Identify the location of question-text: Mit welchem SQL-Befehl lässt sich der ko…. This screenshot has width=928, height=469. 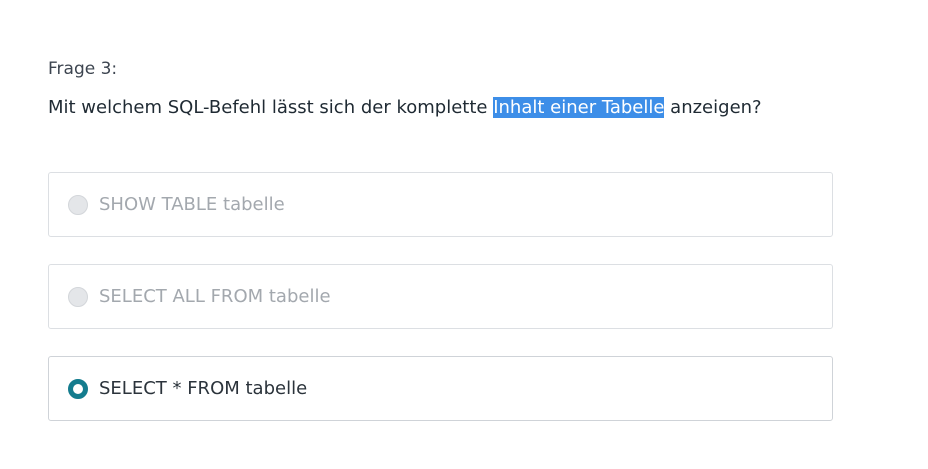
(405, 108).